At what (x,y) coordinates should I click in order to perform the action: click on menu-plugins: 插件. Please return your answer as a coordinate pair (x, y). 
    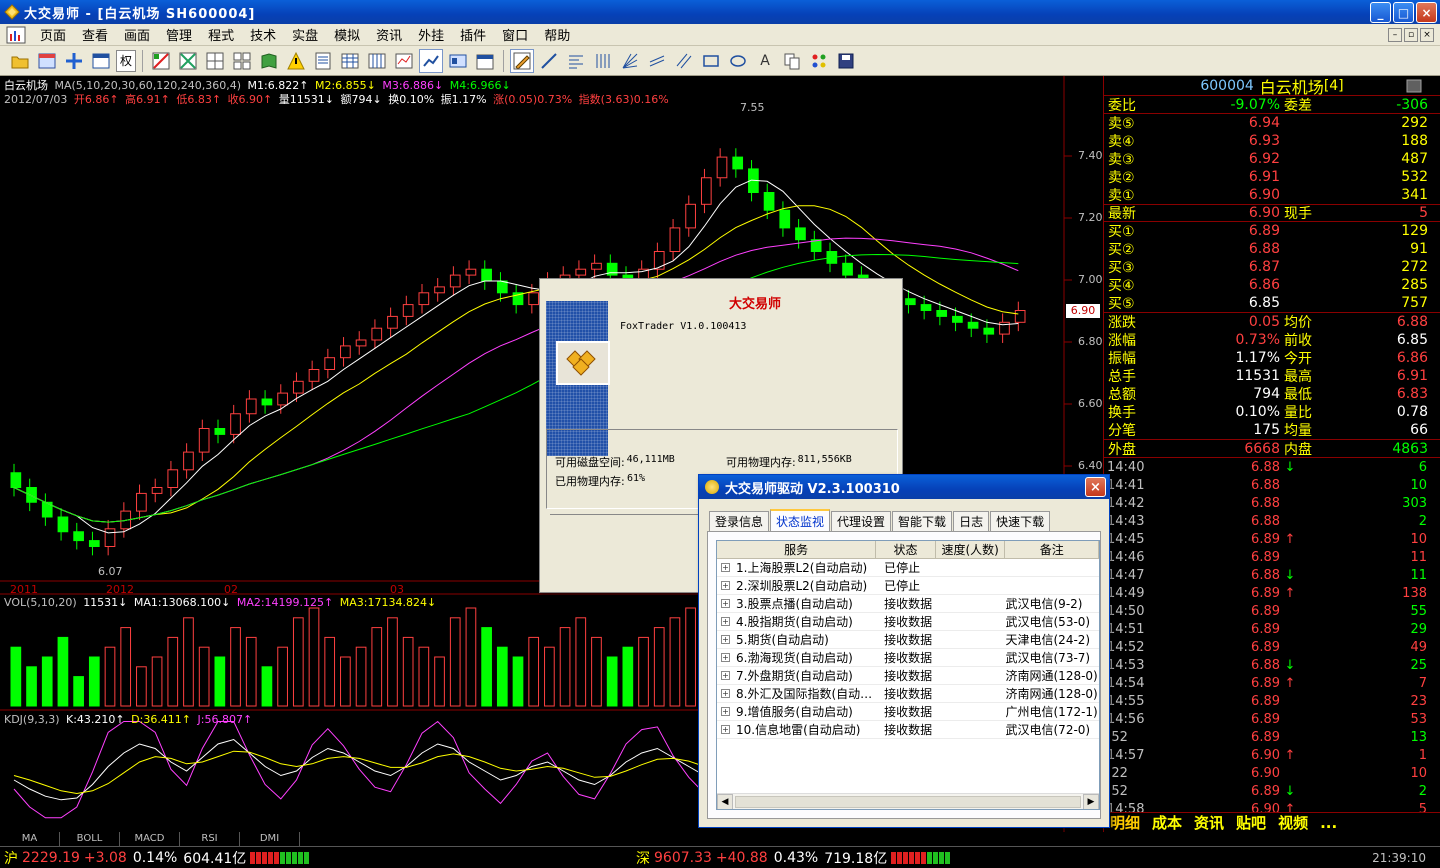
    Looking at the image, I should click on (473, 34).